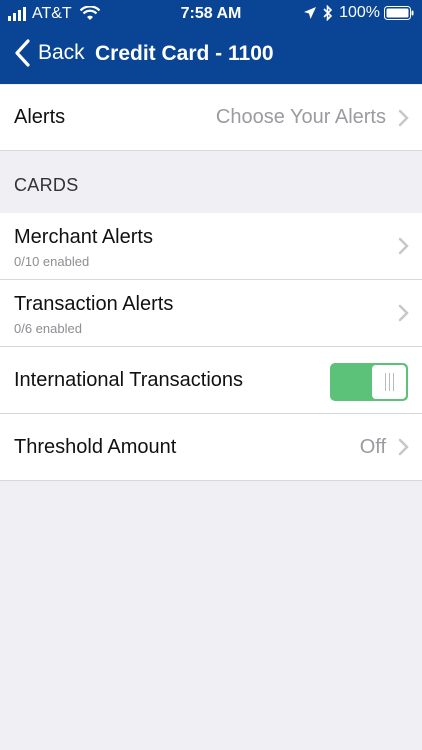 This screenshot has height=750, width=422. What do you see at coordinates (300, 117) in the screenshot?
I see `alerts-value: Choose Your Alerts` at bounding box center [300, 117].